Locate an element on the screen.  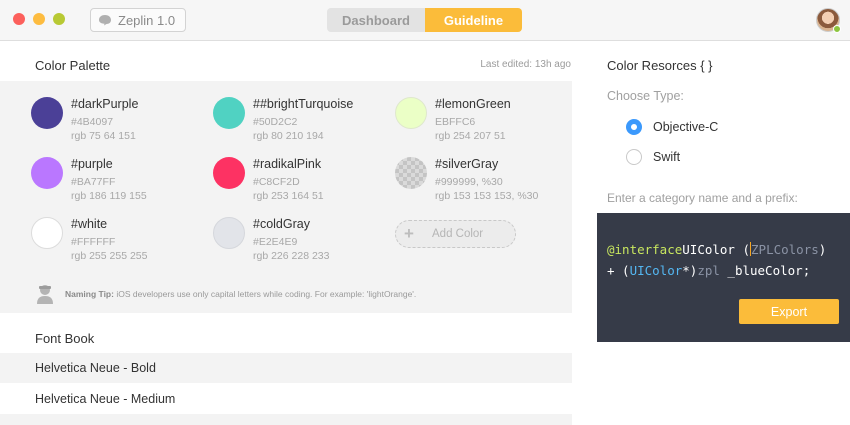
add-color-button: + Add Color is located at coordinates (455, 234).